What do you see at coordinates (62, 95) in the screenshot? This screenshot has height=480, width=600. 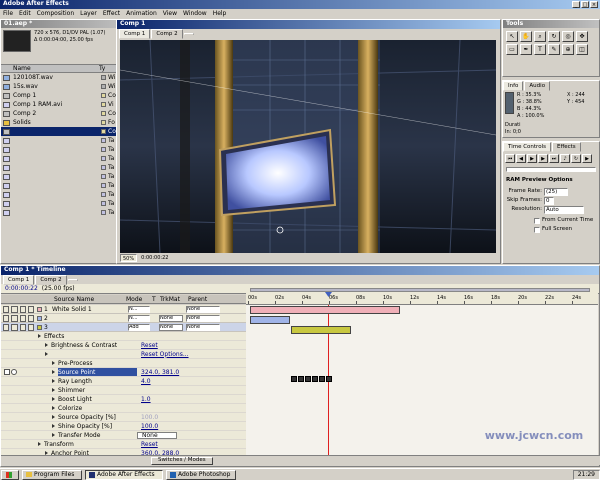 I see `project-item: Comp 1 Co` at bounding box center [62, 95].